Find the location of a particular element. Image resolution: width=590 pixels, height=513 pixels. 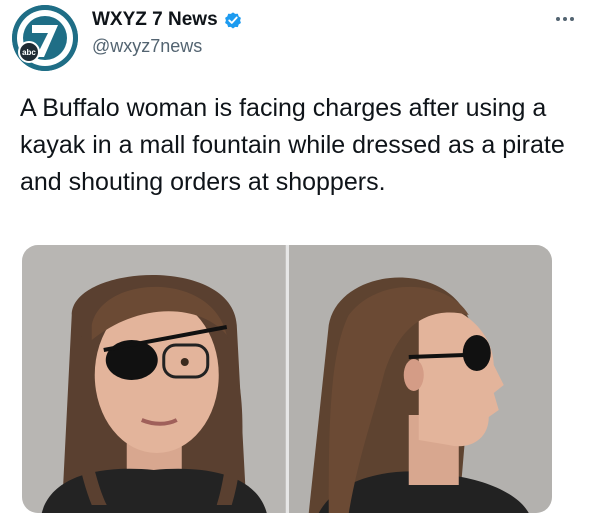

more-horizontal-icon is located at coordinates (565, 19).